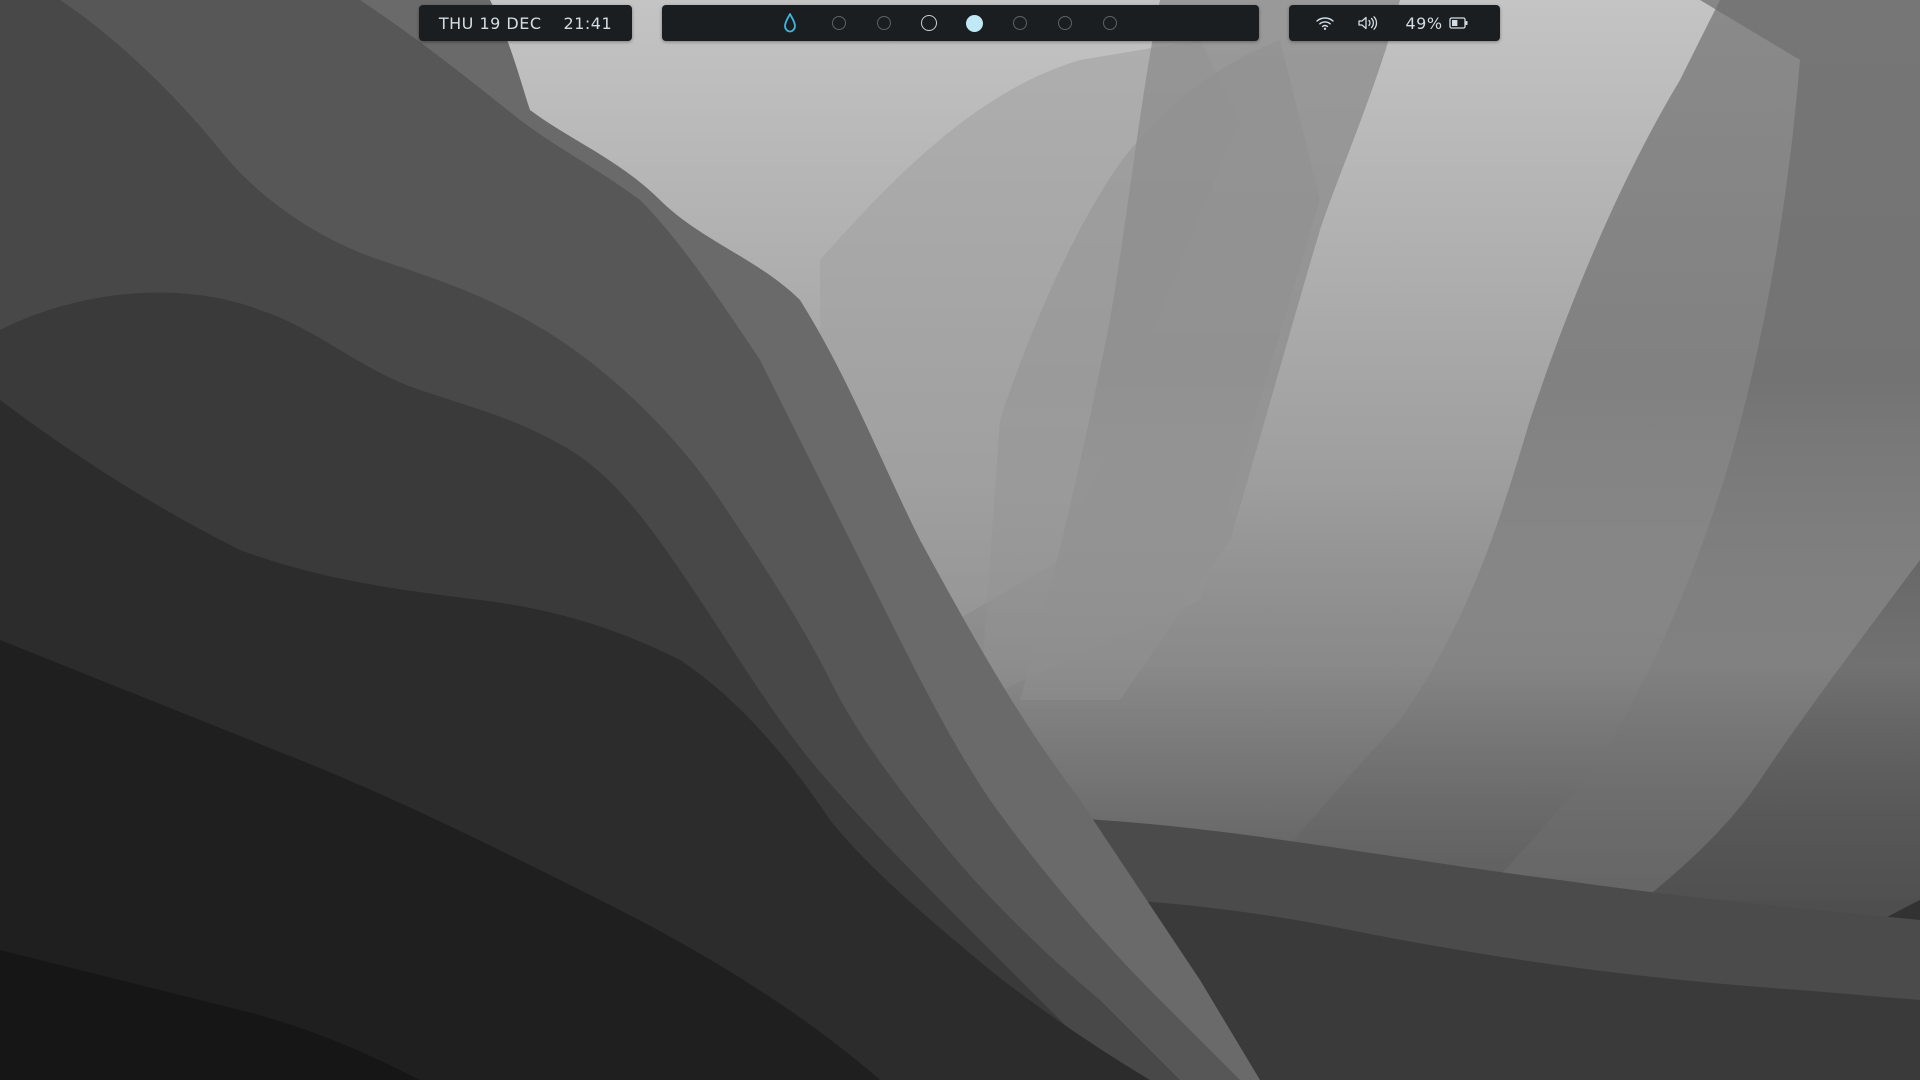 This screenshot has width=1920, height=1080. Describe the element at coordinates (1424, 23) in the screenshot. I see `battery-percent: 49%` at that location.